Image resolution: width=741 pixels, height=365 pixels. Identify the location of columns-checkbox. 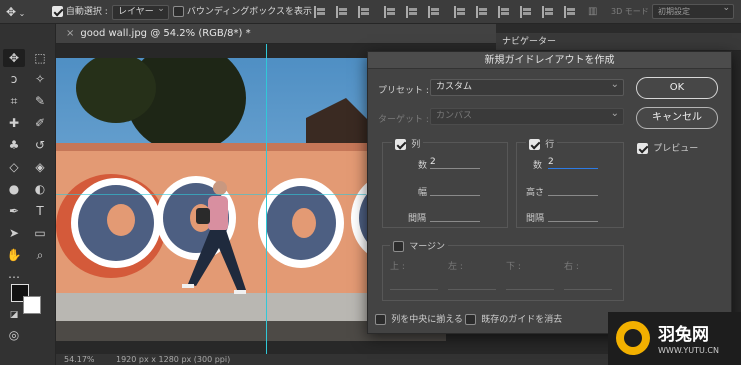
(400, 144).